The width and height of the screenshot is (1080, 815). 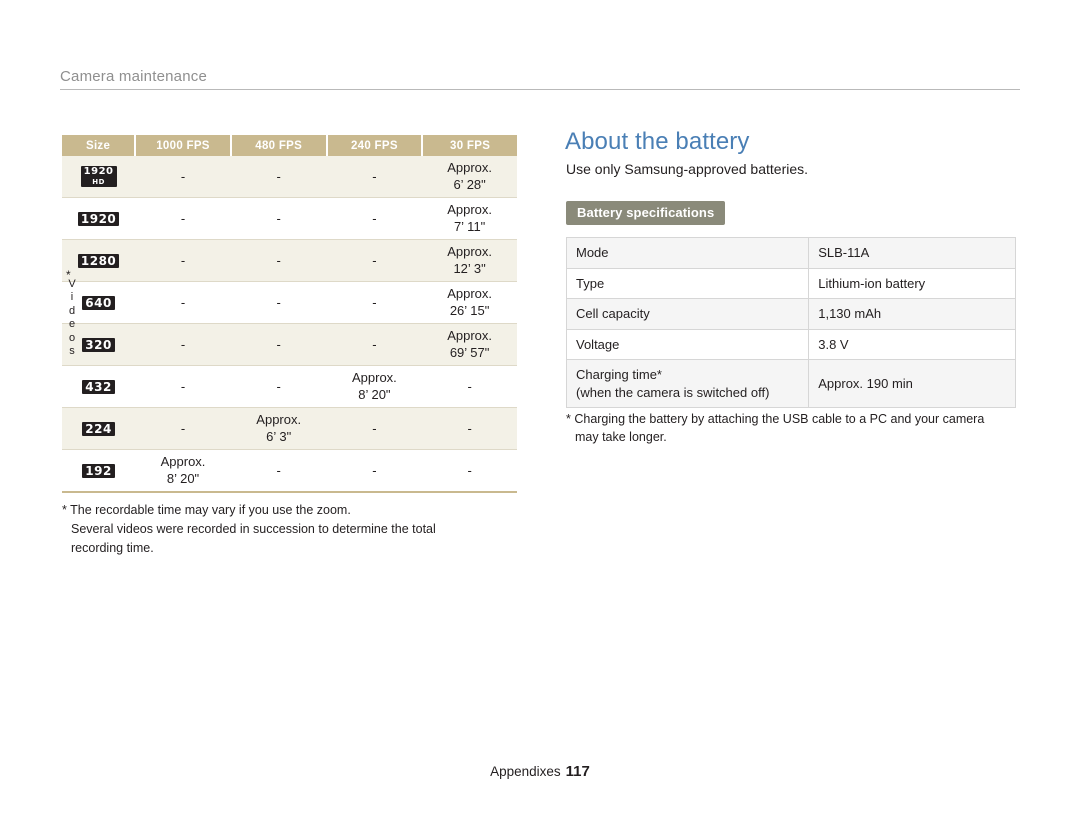 I want to click on resolution-badge-cell: 224, so click(x=99, y=428).